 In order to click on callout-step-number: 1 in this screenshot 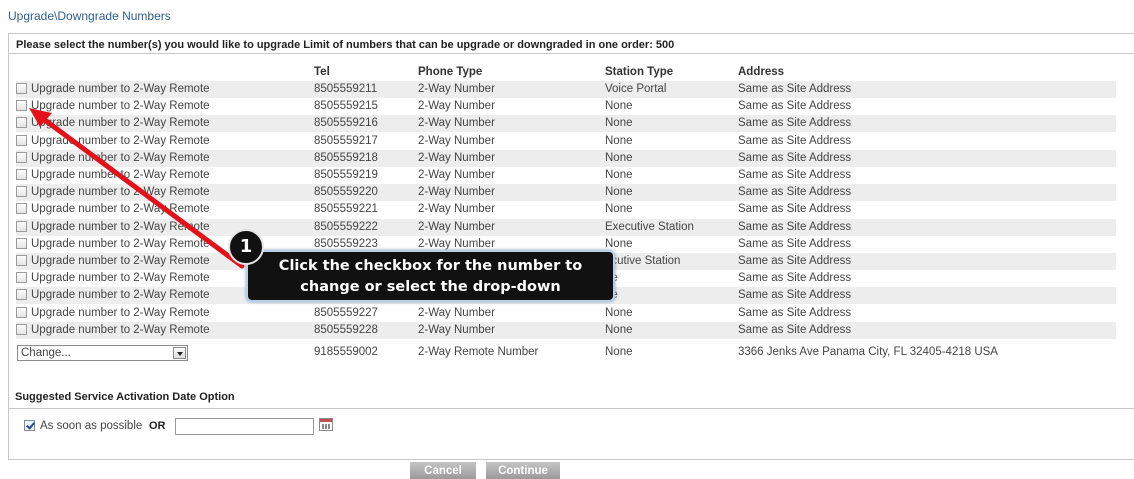, I will do `click(246, 247)`.